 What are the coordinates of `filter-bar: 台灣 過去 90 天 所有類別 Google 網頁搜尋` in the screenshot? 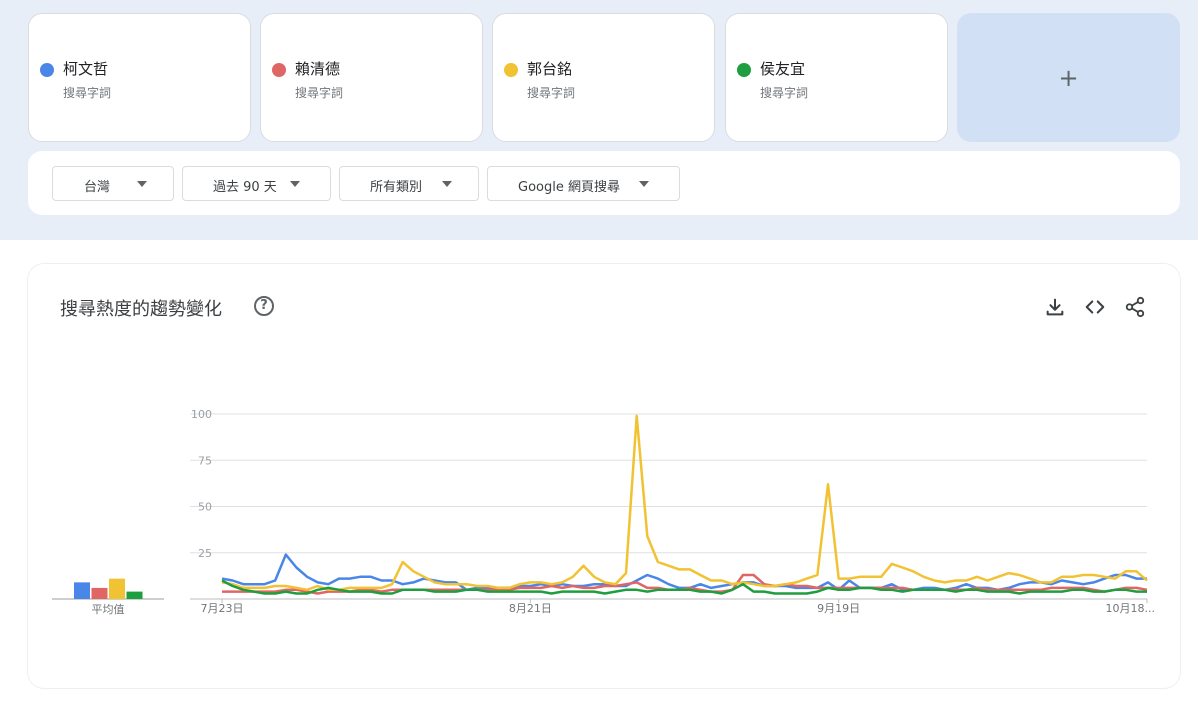 It's located at (604, 183).